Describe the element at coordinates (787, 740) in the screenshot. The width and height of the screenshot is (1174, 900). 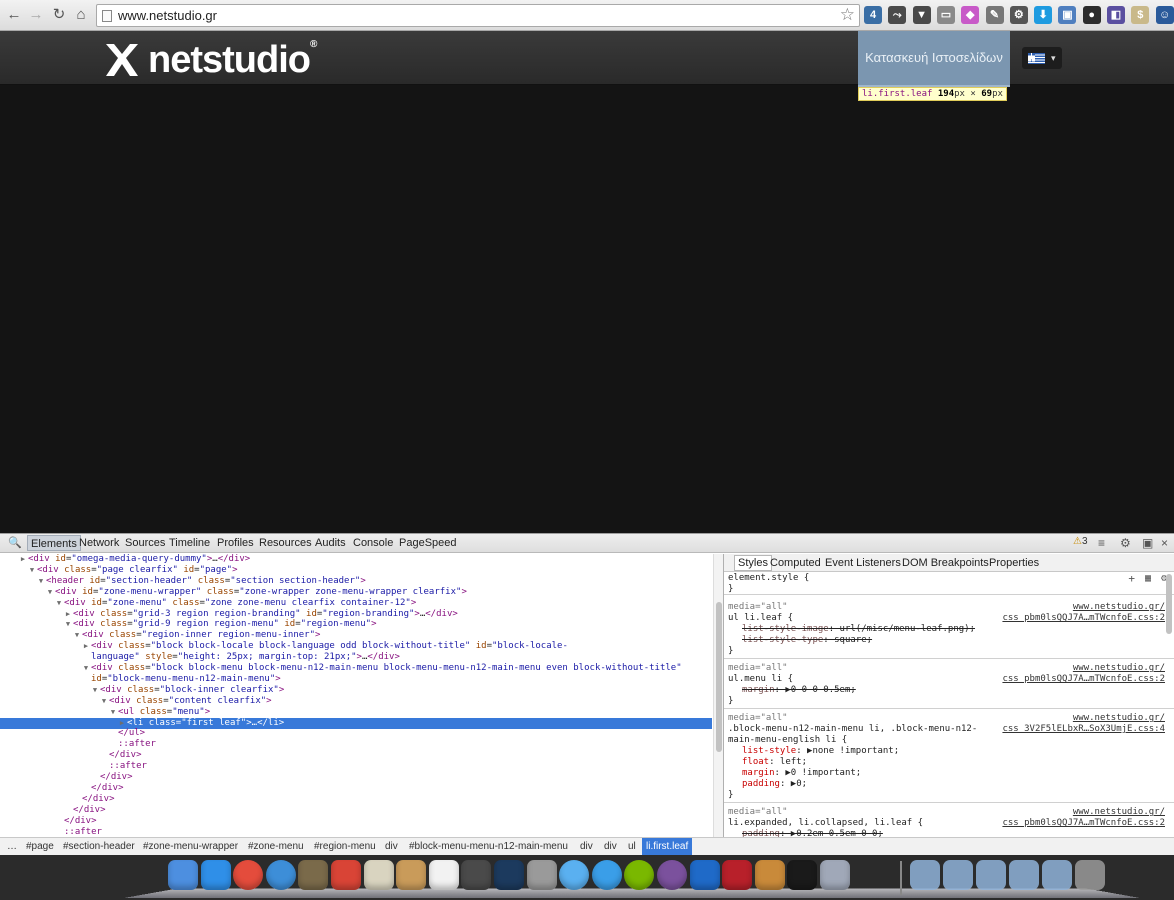
I see `rule-selector: main-menu-english li {` at that location.